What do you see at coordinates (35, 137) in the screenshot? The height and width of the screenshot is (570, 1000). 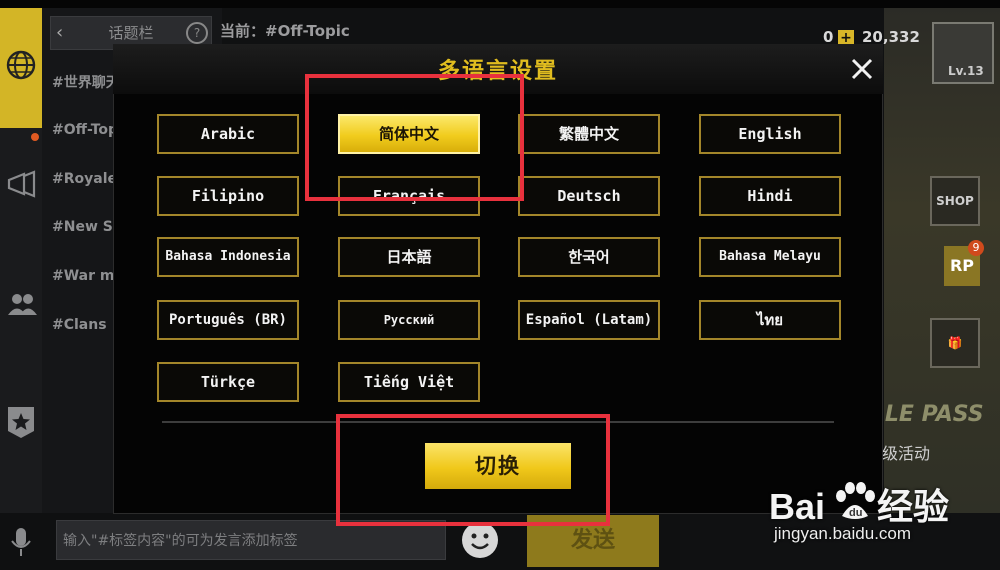 I see `notification-dot` at bounding box center [35, 137].